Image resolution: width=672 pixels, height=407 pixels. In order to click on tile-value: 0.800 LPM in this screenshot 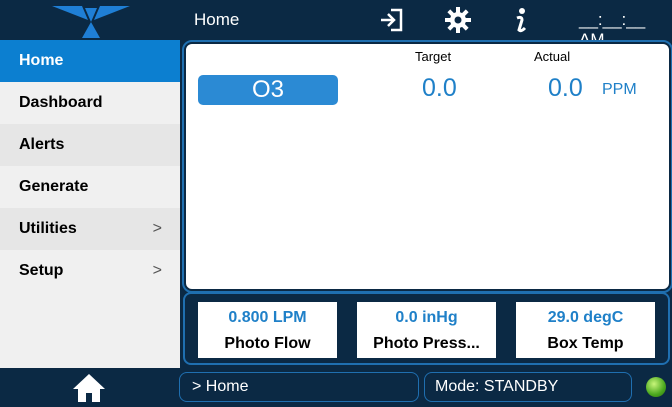, I will do `click(267, 317)`.